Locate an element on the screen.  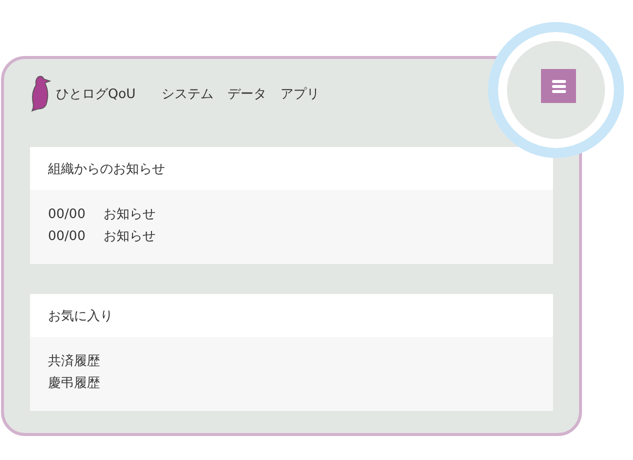
nav-link: アプリ is located at coordinates (300, 94).